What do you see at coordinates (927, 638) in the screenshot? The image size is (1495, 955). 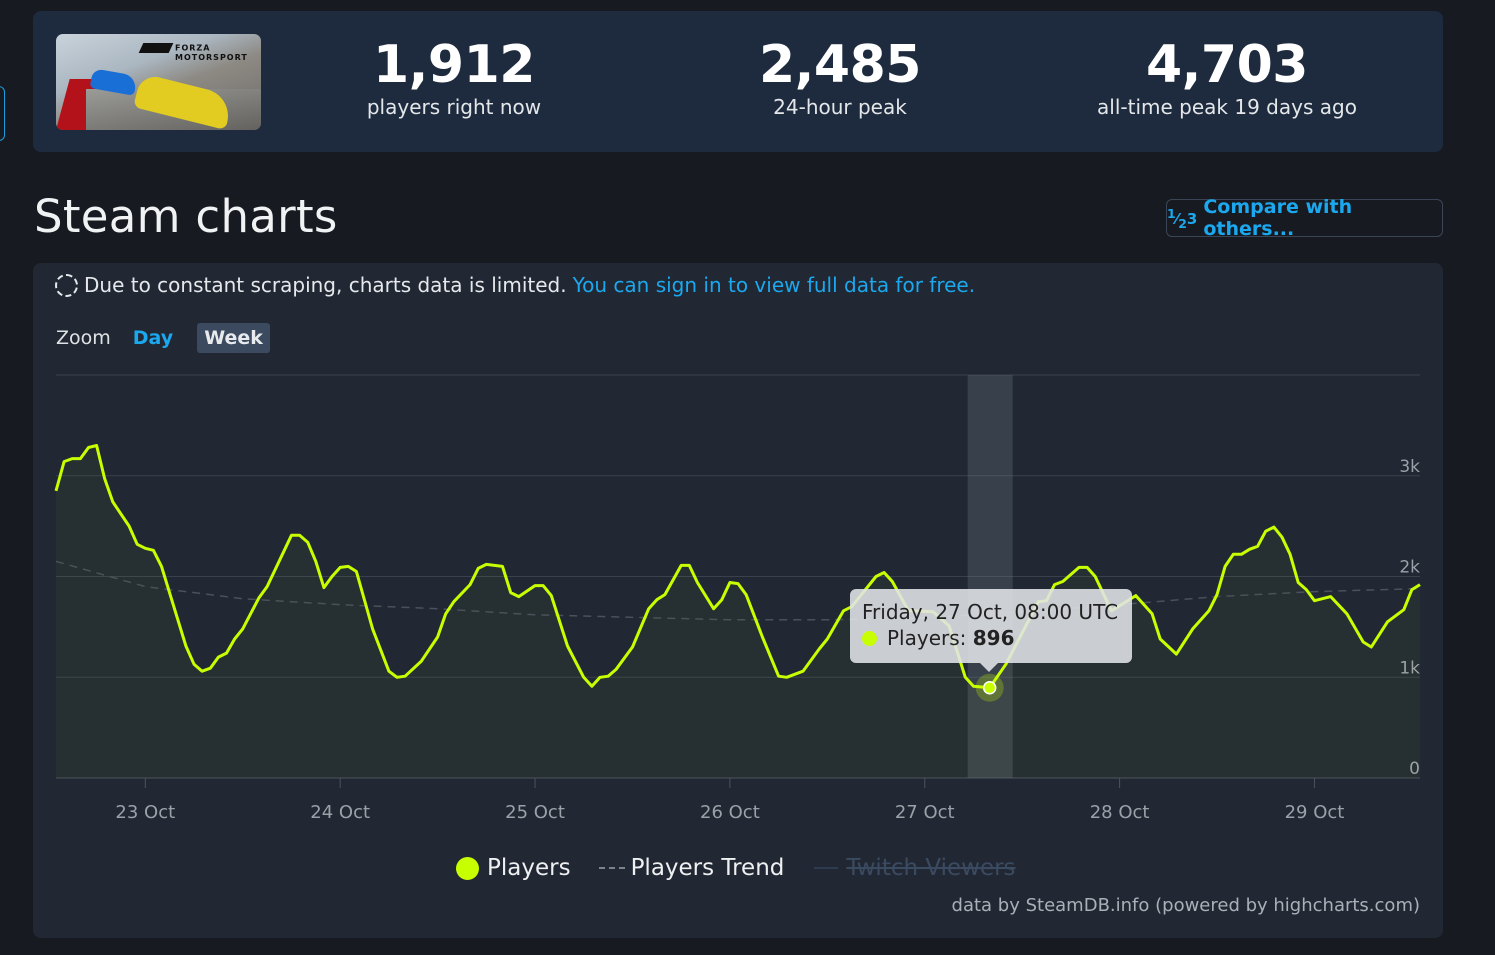 I see `tooltip-series: Players:` at bounding box center [927, 638].